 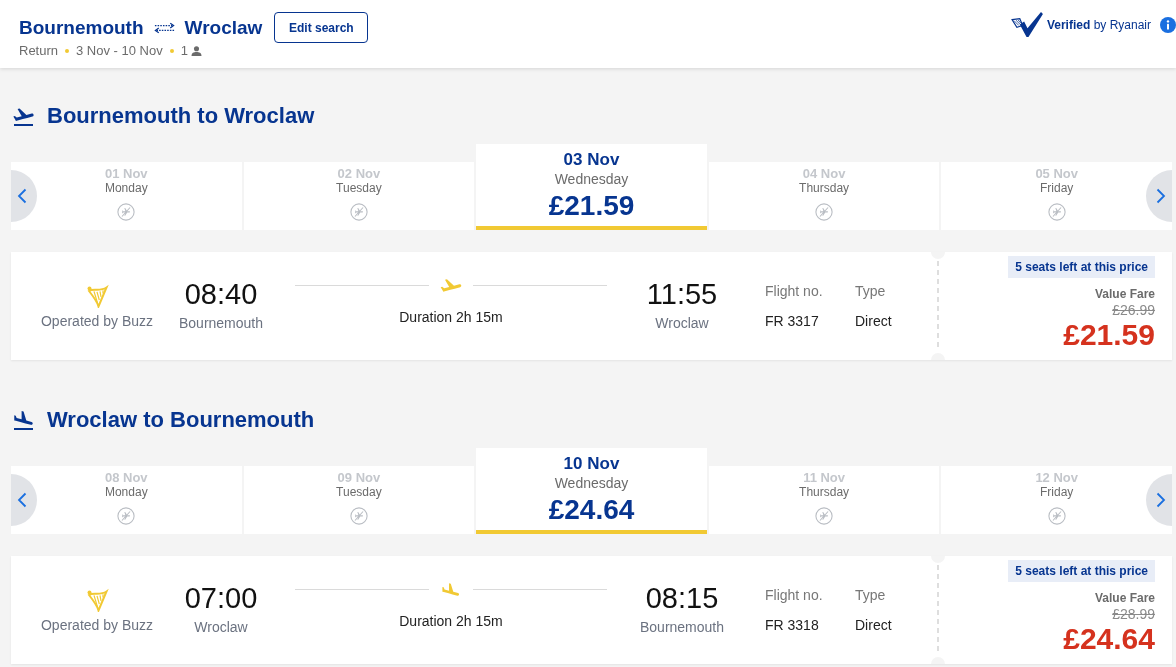 I want to click on trip-type: Return, so click(x=39, y=50).